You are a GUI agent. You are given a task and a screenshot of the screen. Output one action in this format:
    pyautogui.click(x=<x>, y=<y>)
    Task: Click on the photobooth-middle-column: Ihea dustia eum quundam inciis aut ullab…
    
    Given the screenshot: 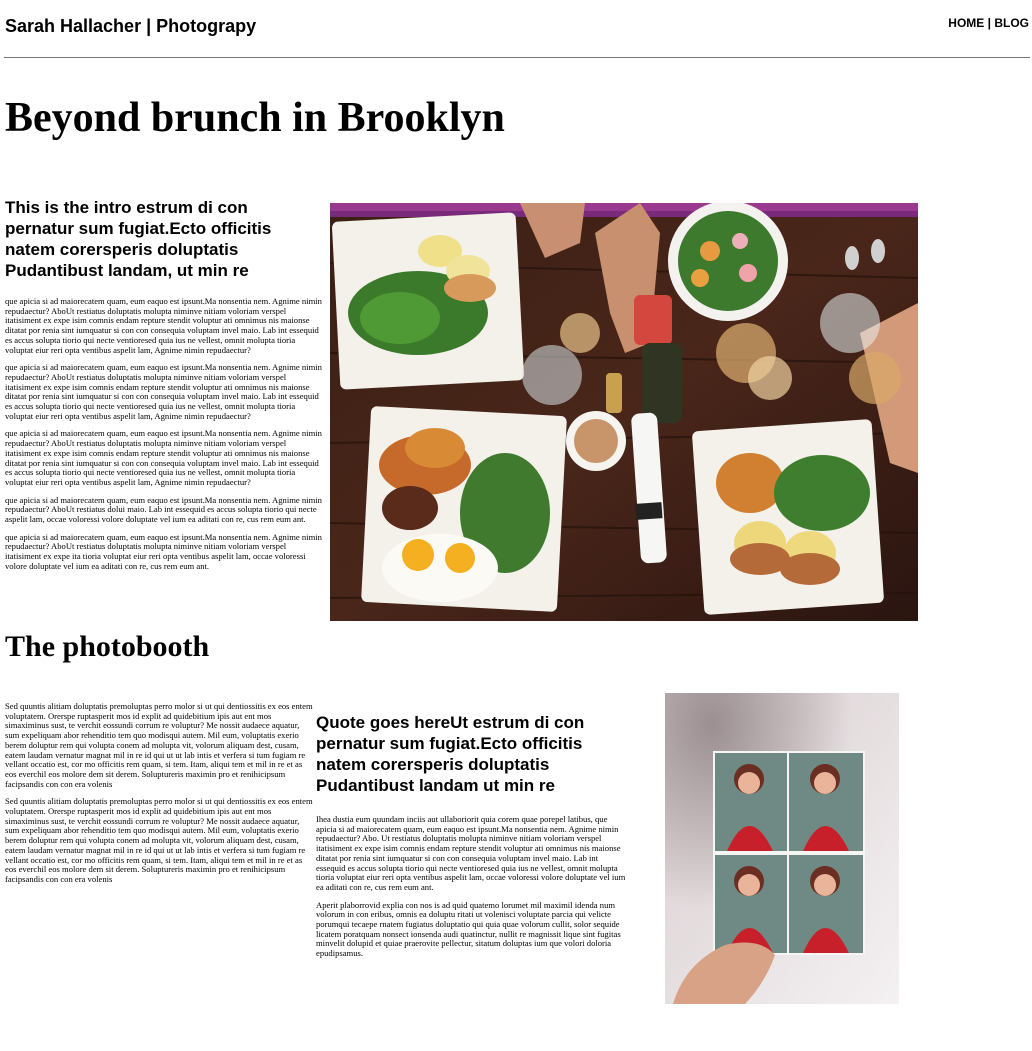 What is the action you would take?
    pyautogui.click(x=471, y=890)
    